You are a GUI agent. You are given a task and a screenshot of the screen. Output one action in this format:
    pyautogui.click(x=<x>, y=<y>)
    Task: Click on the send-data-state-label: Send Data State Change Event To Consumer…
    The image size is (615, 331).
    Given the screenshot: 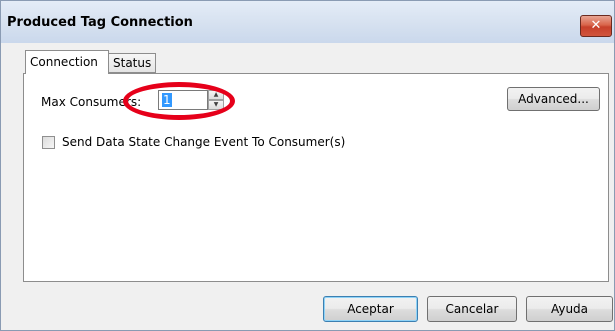 What is the action you would take?
    pyautogui.click(x=204, y=142)
    